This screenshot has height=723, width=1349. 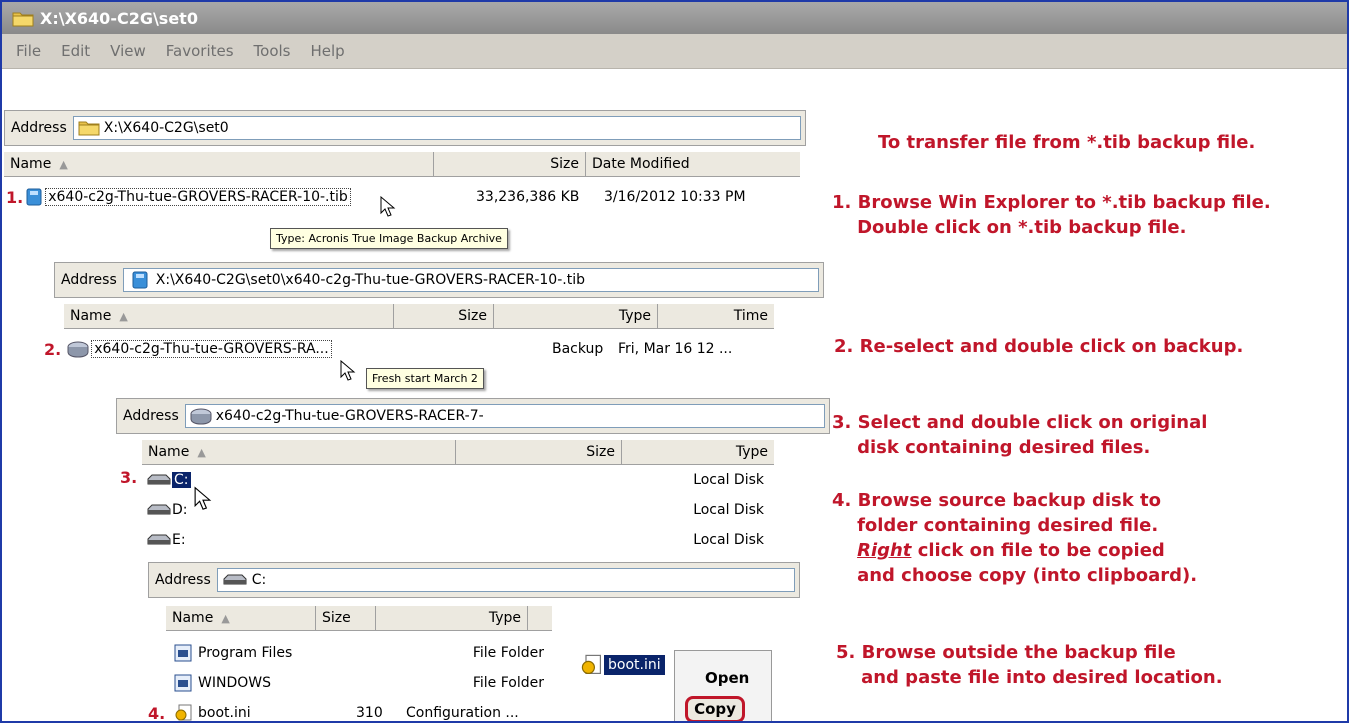 I want to click on column-header-3: Name ▲ Size Type, so click(x=458, y=452).